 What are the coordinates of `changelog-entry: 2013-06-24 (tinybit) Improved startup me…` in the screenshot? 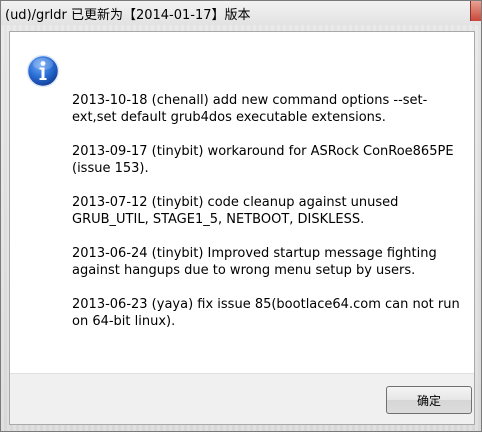 It's located at (254, 262).